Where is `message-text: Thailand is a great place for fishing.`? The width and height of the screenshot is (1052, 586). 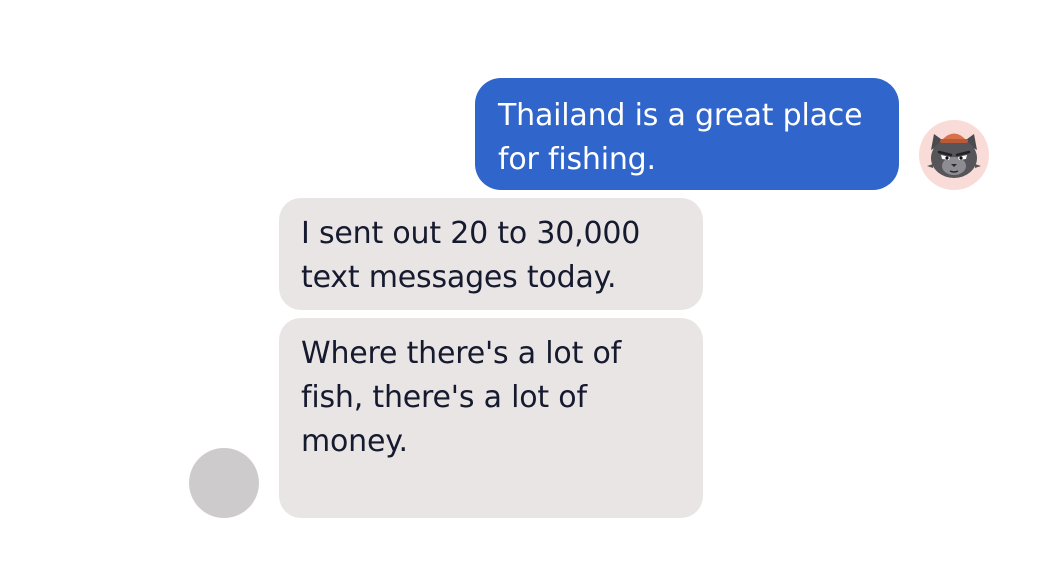
message-text: Thailand is a great place for fishing. is located at coordinates (680, 137).